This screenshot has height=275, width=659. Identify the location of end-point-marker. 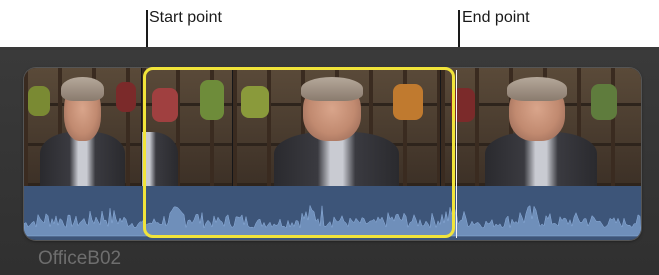
(456, 154).